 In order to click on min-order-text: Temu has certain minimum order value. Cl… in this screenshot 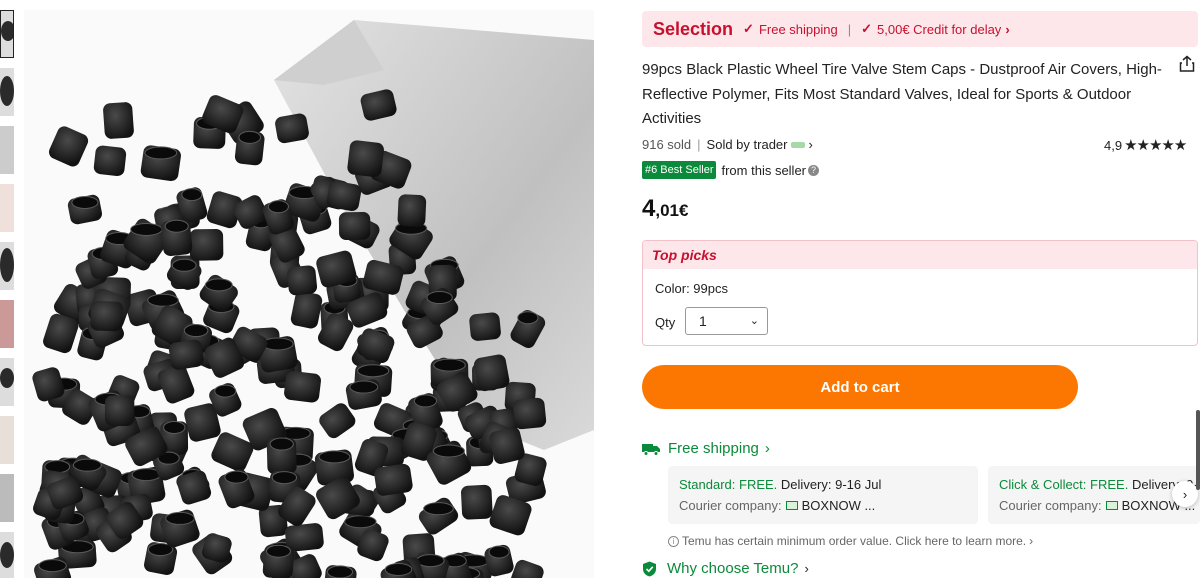, I will do `click(854, 541)`.